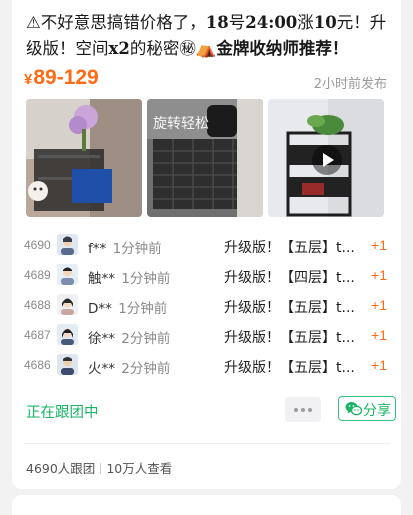 This screenshot has width=413, height=515. Describe the element at coordinates (206, 276) in the screenshot. I see `follower-row: 4689 触** 1分钟前 升级版！【四层】t... +1` at that location.